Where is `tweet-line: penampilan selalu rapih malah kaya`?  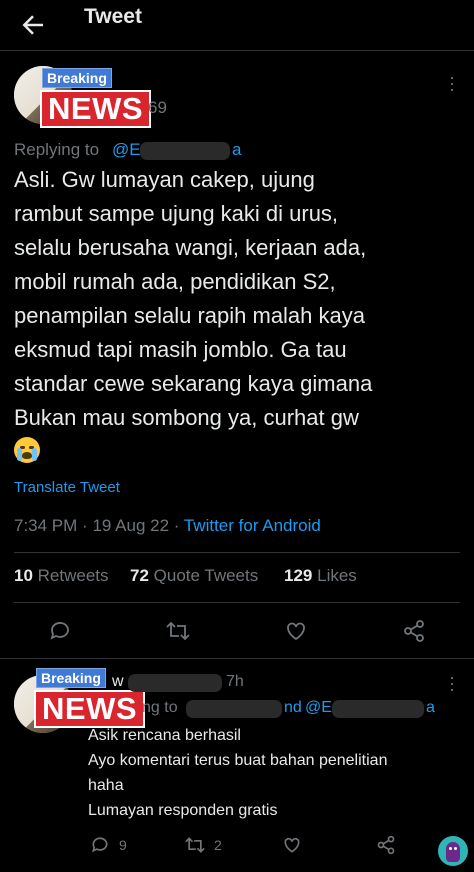
tweet-line: penampilan selalu rapih malah kaya is located at coordinates (189, 315).